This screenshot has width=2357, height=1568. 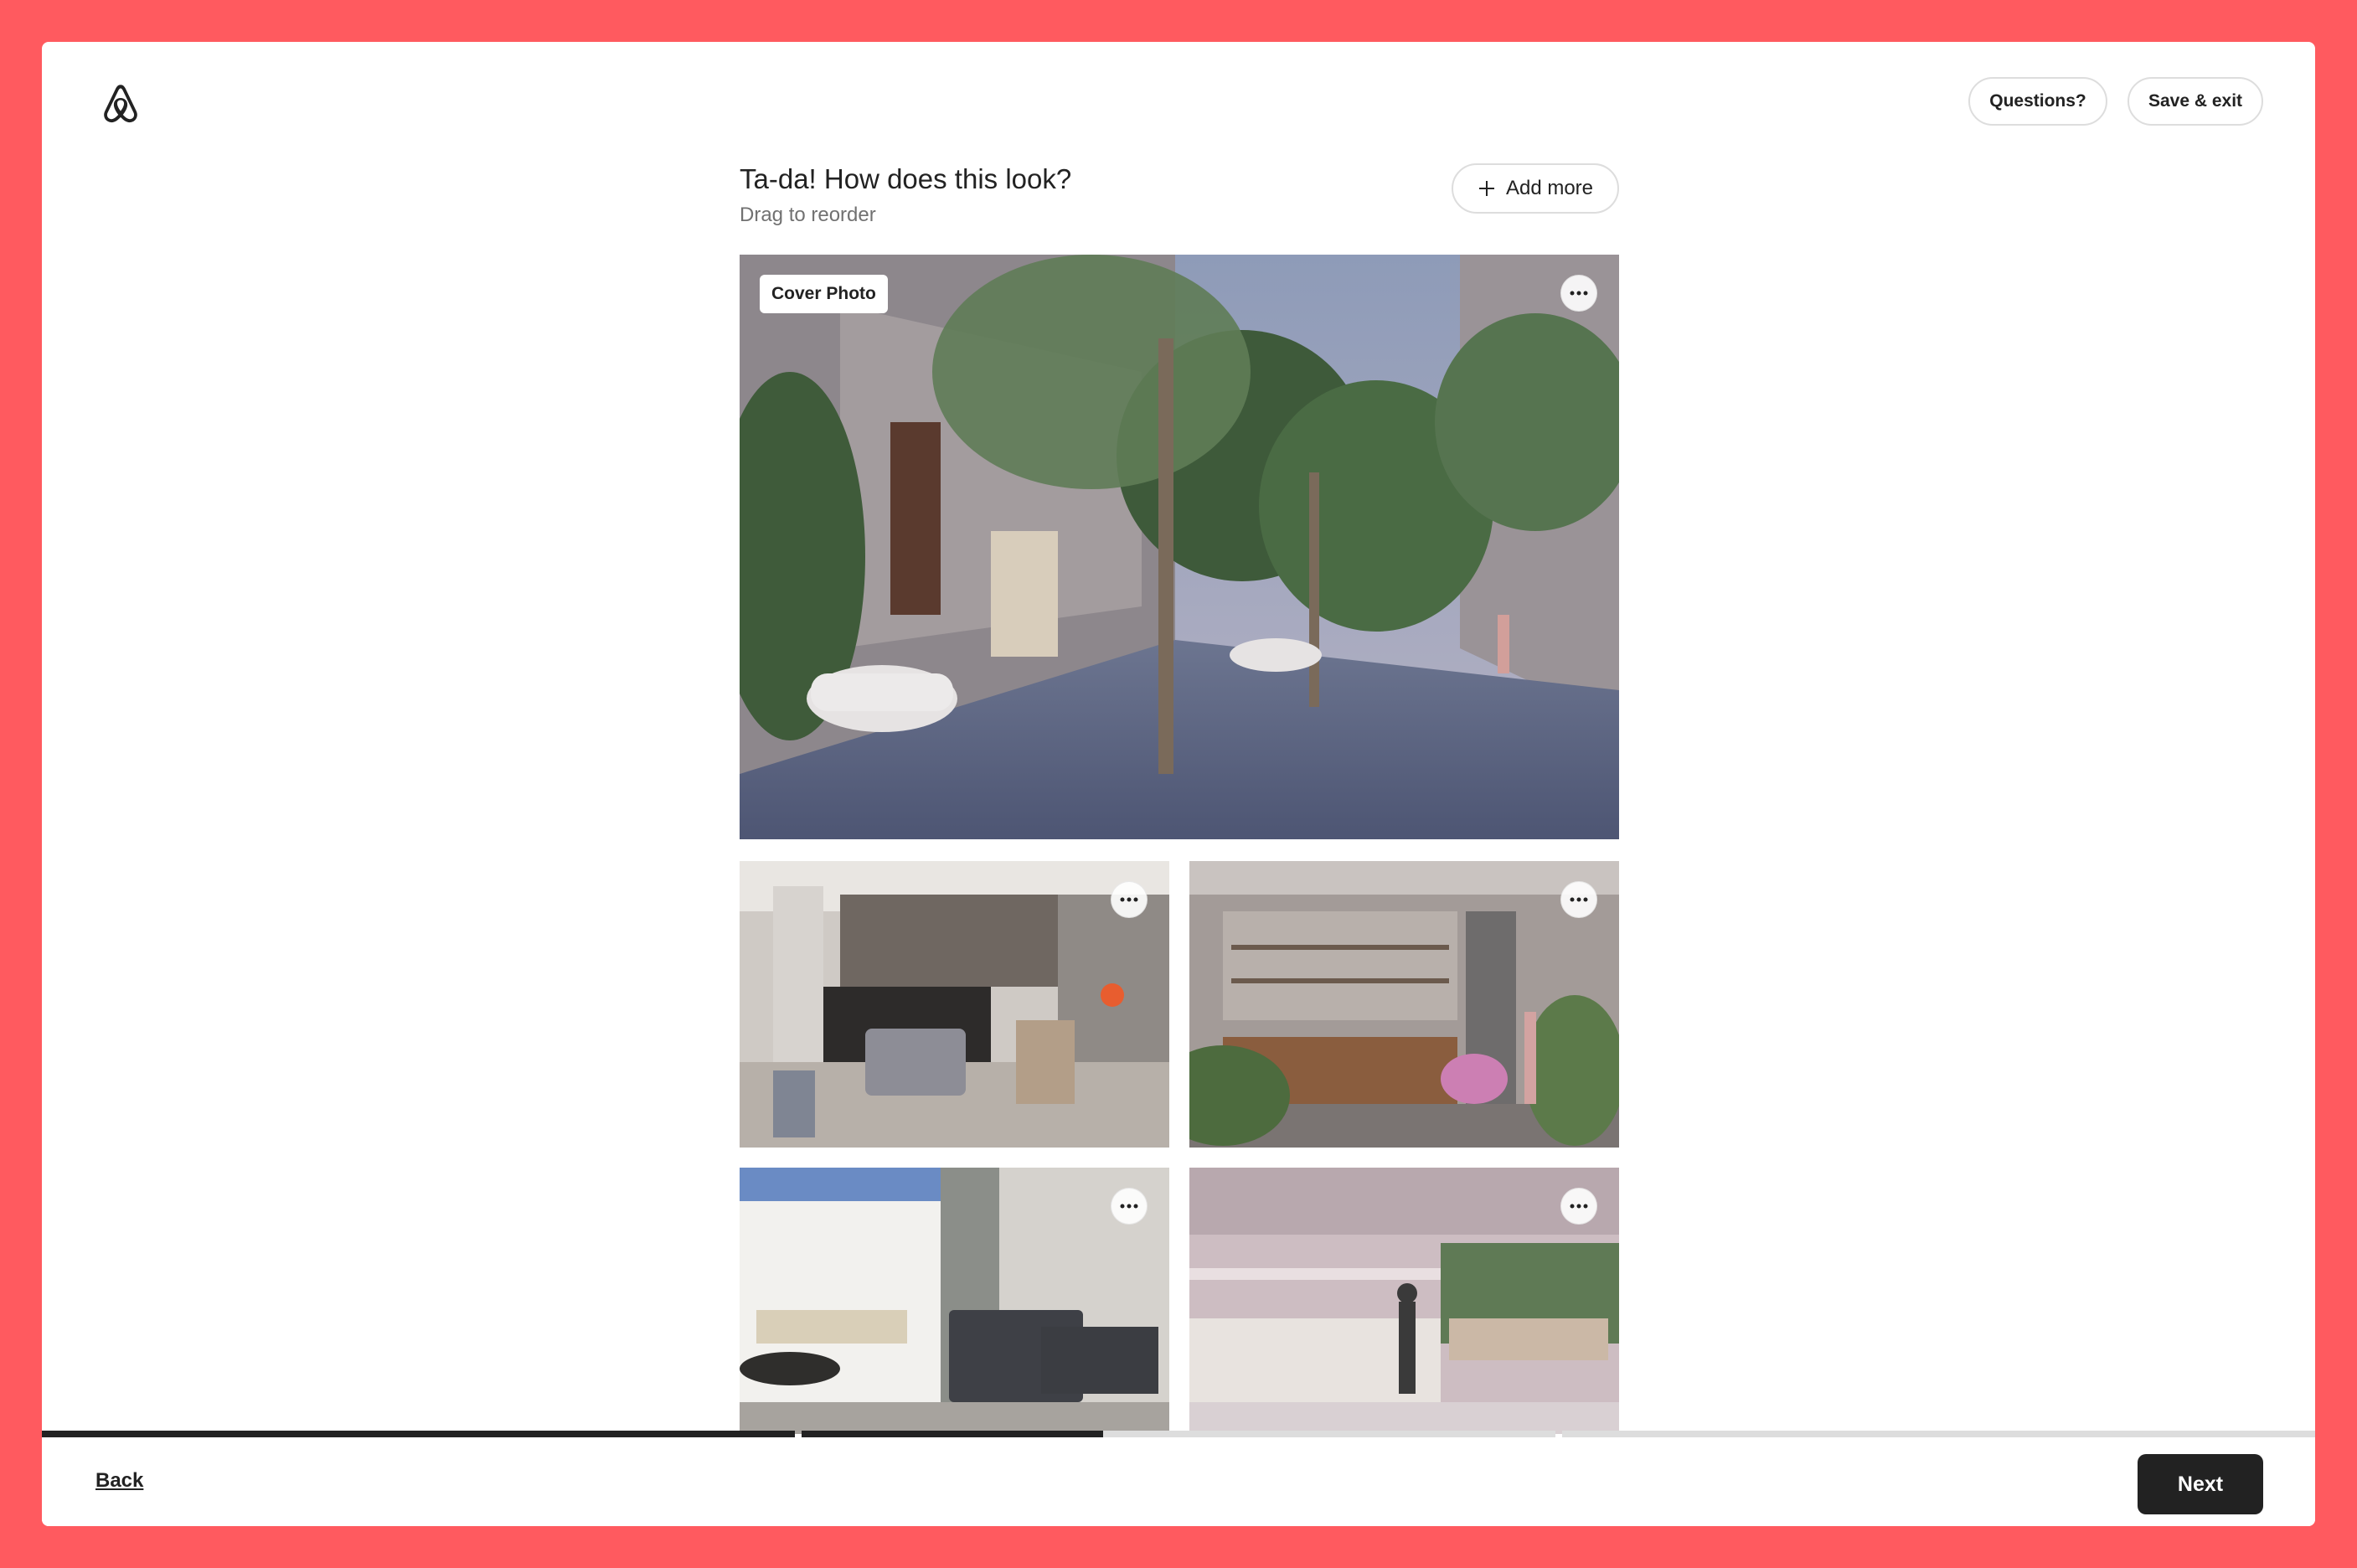 What do you see at coordinates (2200, 1484) in the screenshot?
I see `next-button: Next` at bounding box center [2200, 1484].